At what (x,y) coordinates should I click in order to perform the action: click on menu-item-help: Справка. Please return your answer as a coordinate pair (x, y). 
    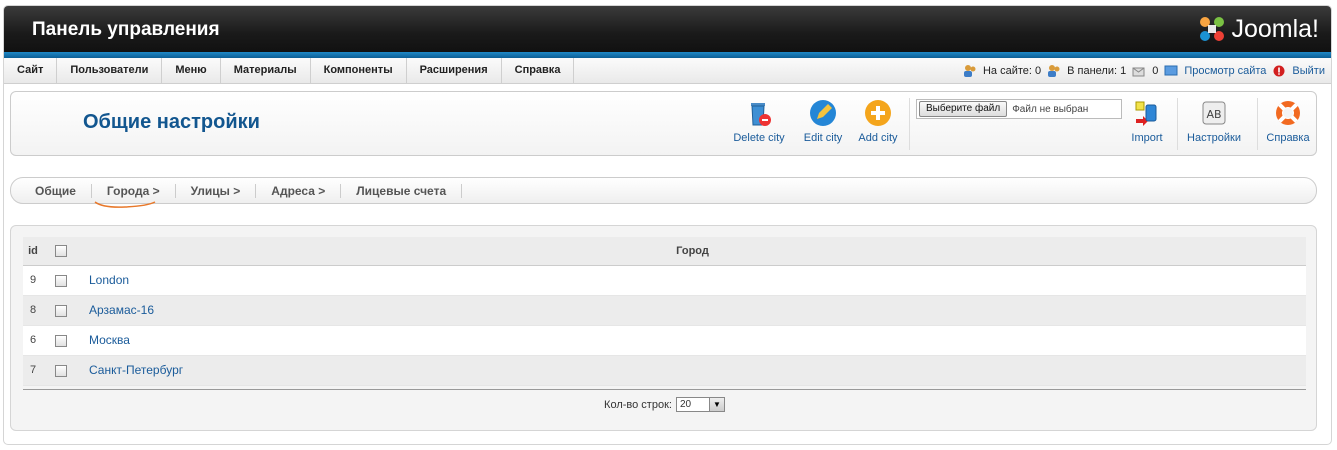
    Looking at the image, I should click on (538, 70).